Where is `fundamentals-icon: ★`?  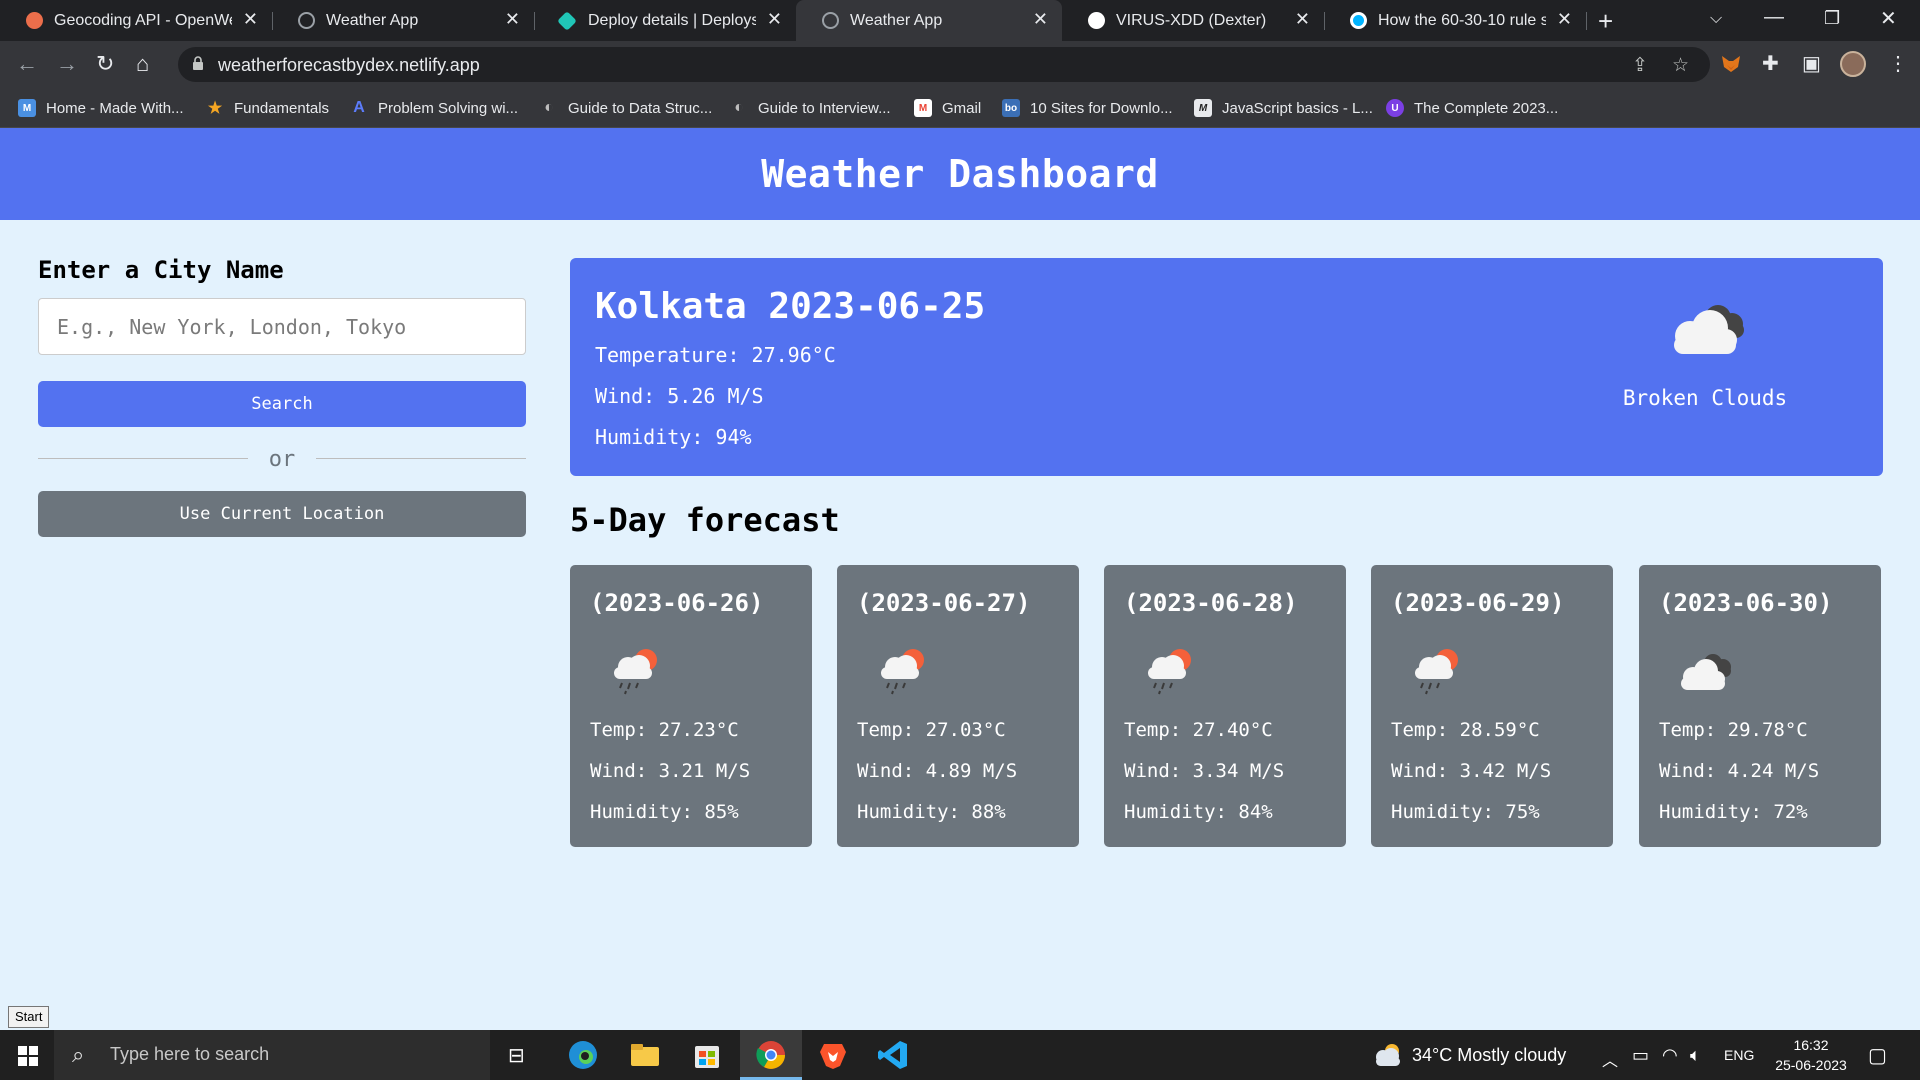
fundamentals-icon: ★ is located at coordinates (215, 108).